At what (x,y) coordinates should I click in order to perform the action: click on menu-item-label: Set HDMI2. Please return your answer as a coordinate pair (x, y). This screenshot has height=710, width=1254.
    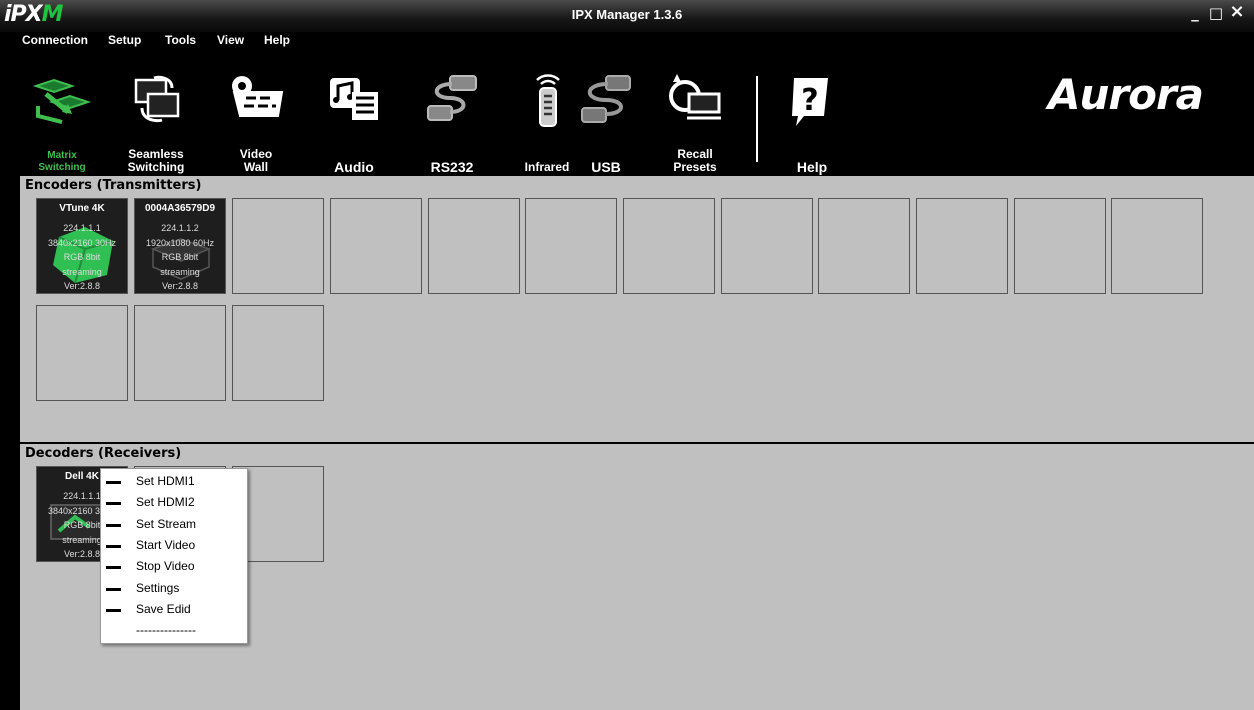
    Looking at the image, I should click on (165, 502).